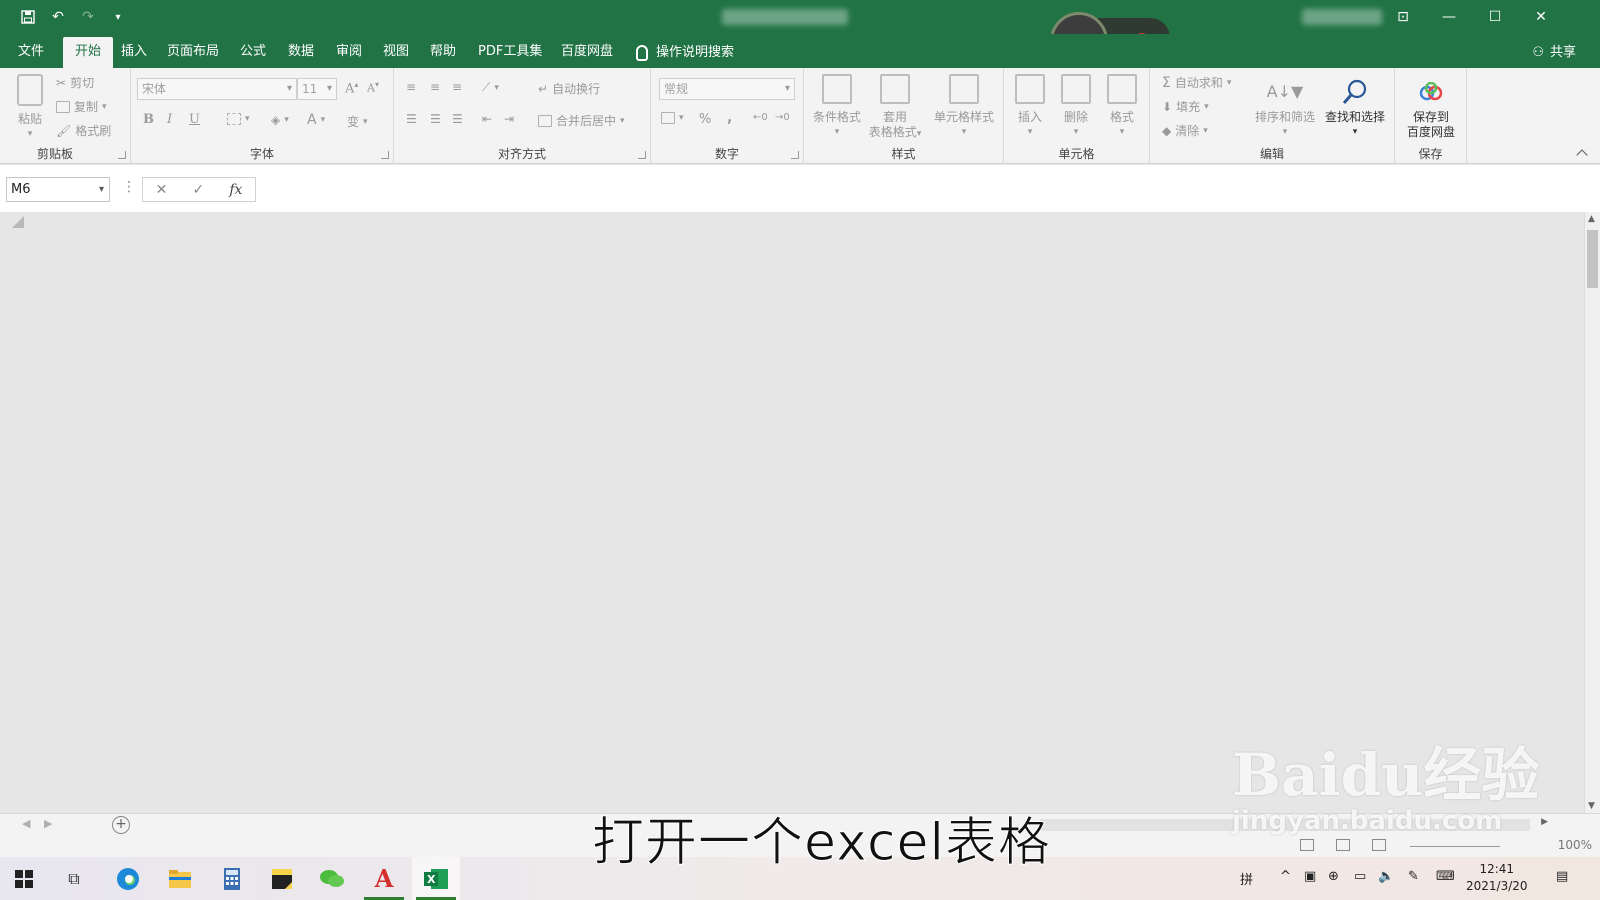 This screenshot has height=900, width=1600. What do you see at coordinates (1554, 52) in the screenshot?
I see `share-button: ⚇ 共享` at bounding box center [1554, 52].